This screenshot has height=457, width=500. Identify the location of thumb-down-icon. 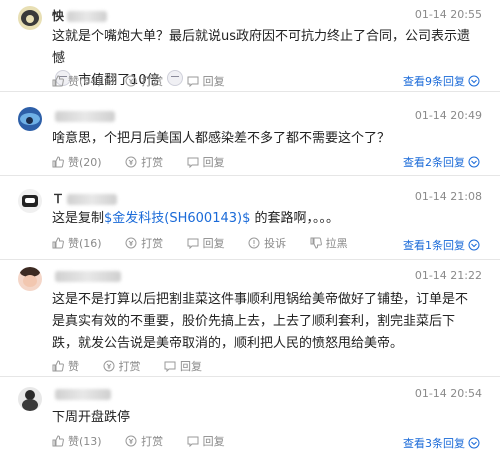
(316, 243).